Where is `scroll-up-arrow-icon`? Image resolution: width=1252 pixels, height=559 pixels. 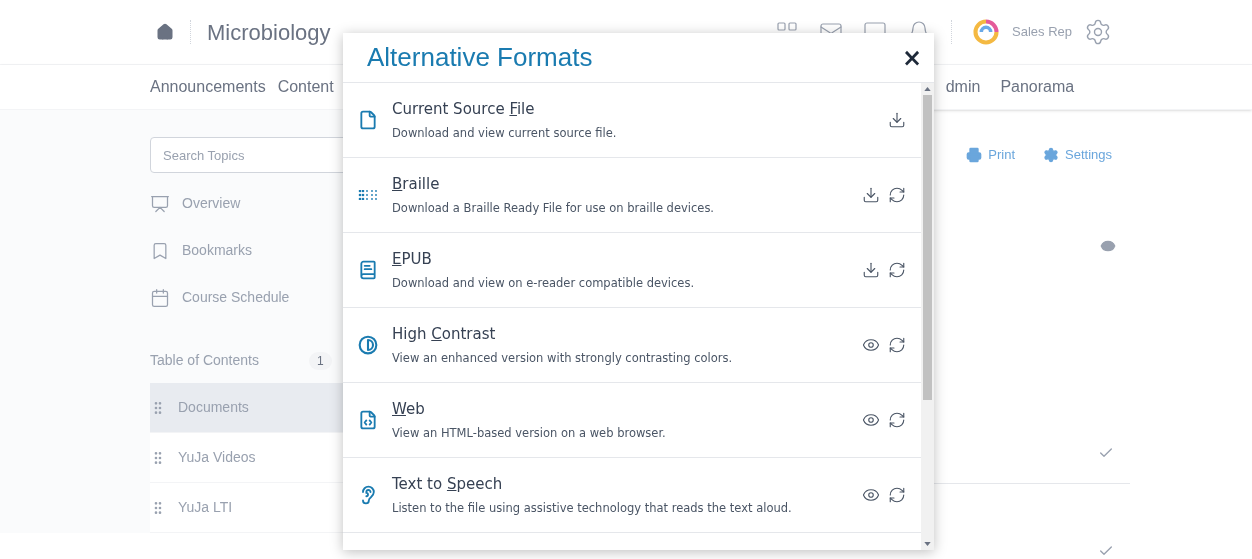
scroll-up-arrow-icon is located at coordinates (927, 89).